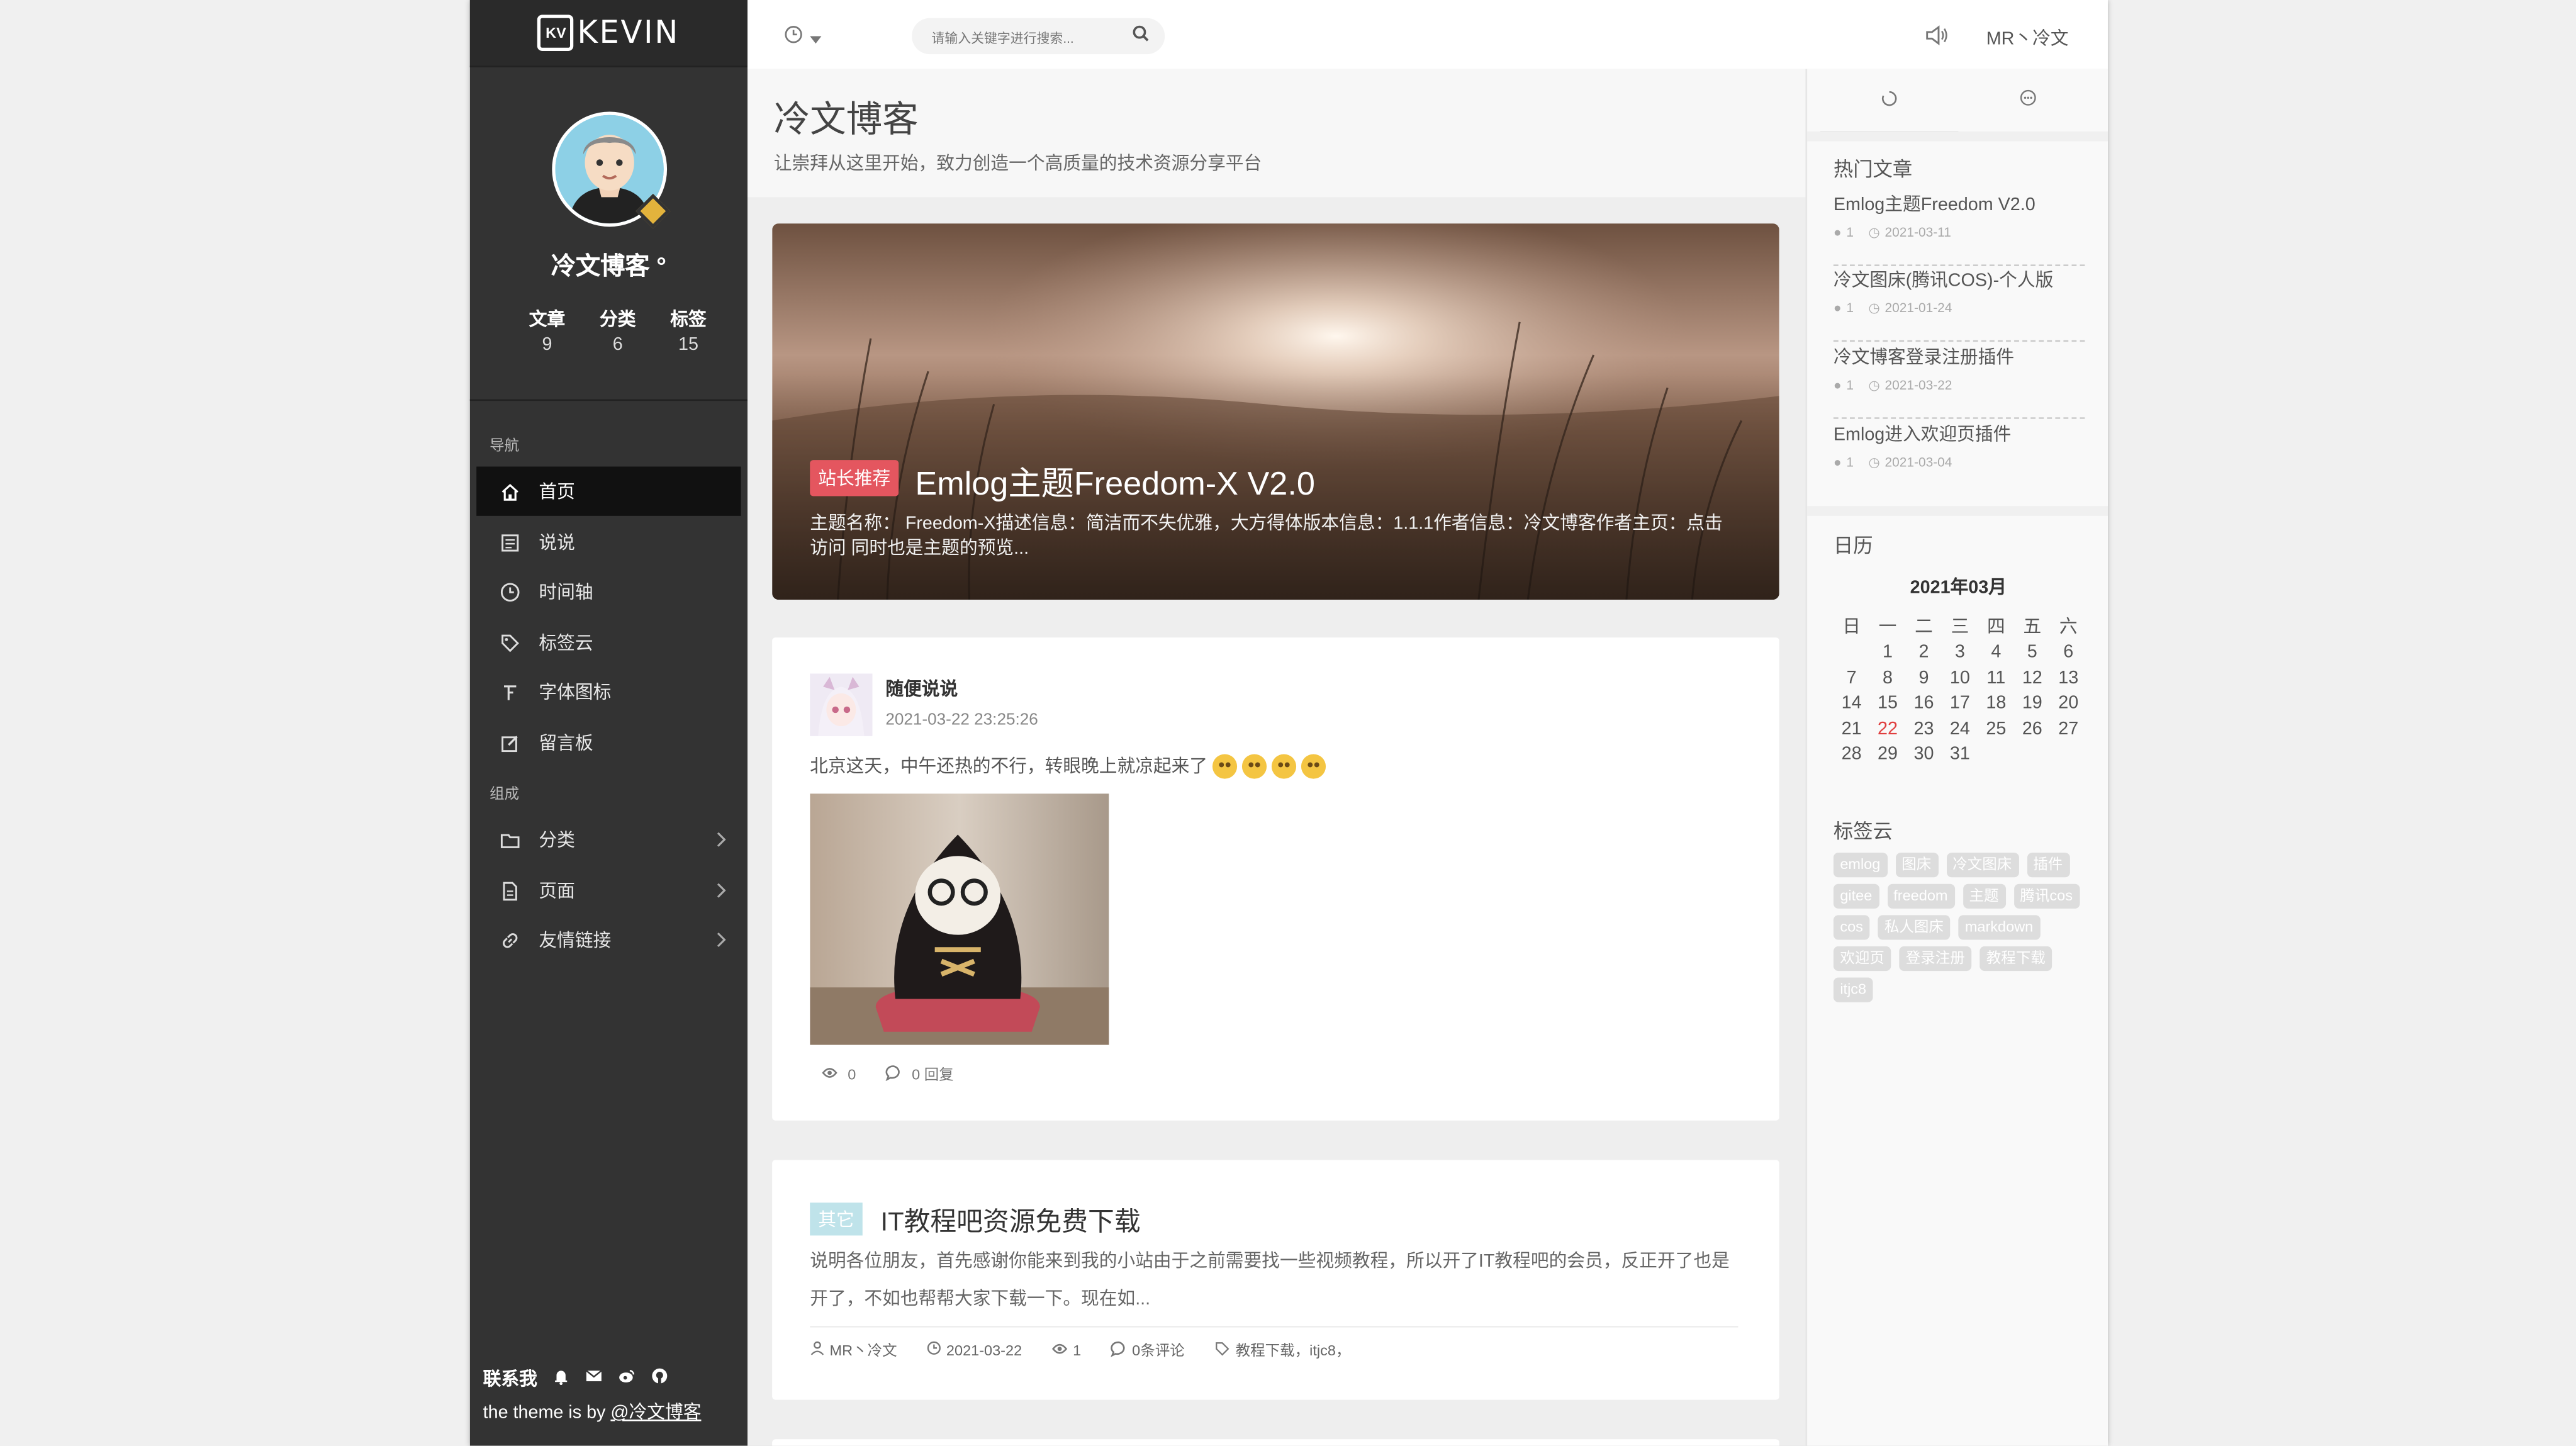 This screenshot has height=1446, width=2576. What do you see at coordinates (1958, 588) in the screenshot?
I see `calendar-month: 2021年03月` at bounding box center [1958, 588].